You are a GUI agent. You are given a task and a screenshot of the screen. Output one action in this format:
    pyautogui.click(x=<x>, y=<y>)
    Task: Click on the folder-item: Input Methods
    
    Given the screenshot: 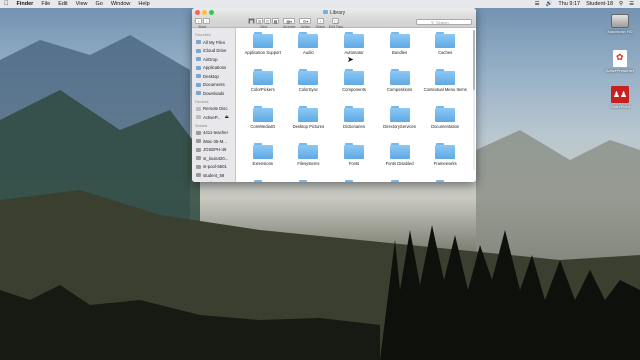 What is the action you would take?
    pyautogui.click(x=354, y=181)
    